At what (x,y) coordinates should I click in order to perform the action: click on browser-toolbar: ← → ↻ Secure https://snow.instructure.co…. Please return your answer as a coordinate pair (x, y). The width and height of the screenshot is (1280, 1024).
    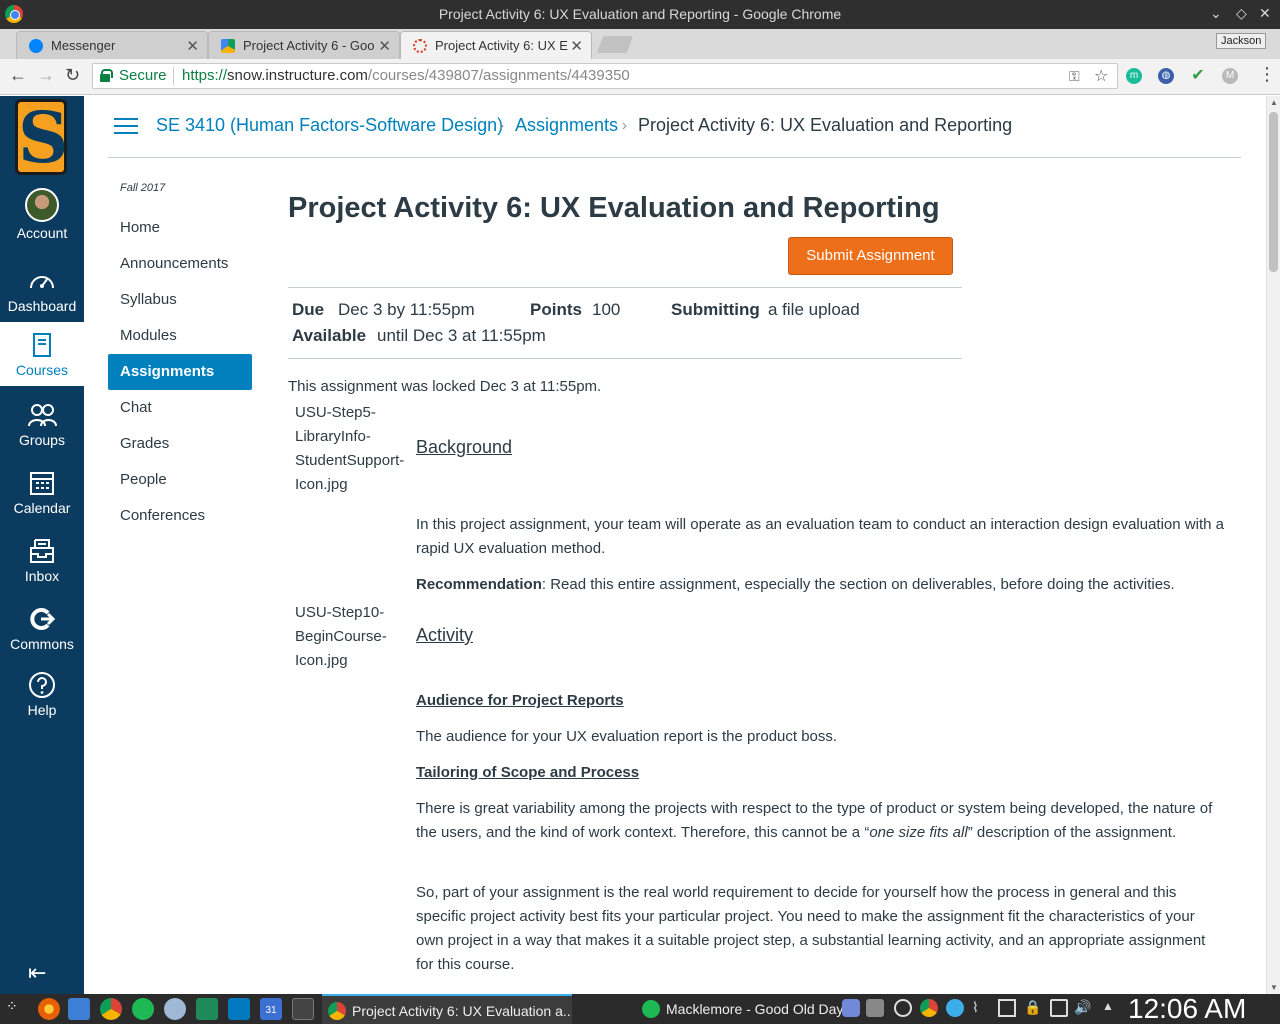
    Looking at the image, I should click on (640, 77).